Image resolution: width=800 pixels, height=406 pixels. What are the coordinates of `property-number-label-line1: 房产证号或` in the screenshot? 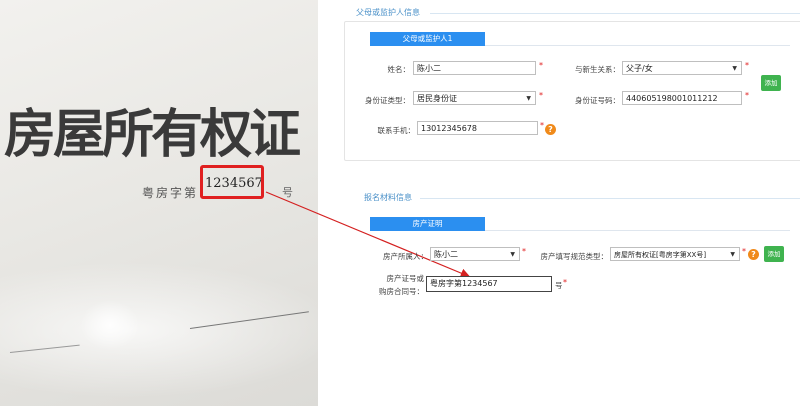 It's located at (405, 278).